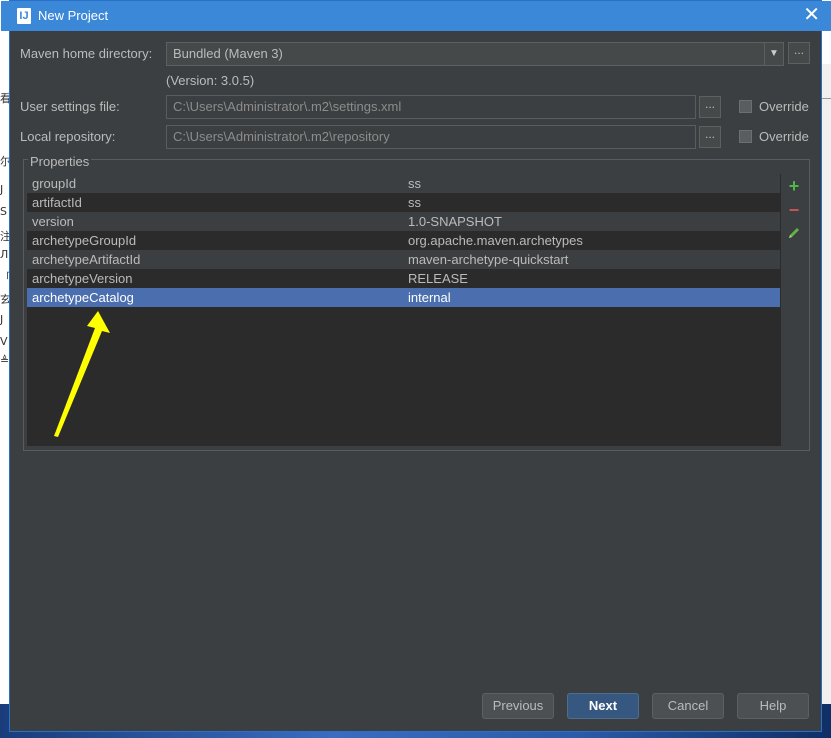 This screenshot has height=738, width=831. I want to click on property-value: maven-archetype-quickstart, so click(488, 259).